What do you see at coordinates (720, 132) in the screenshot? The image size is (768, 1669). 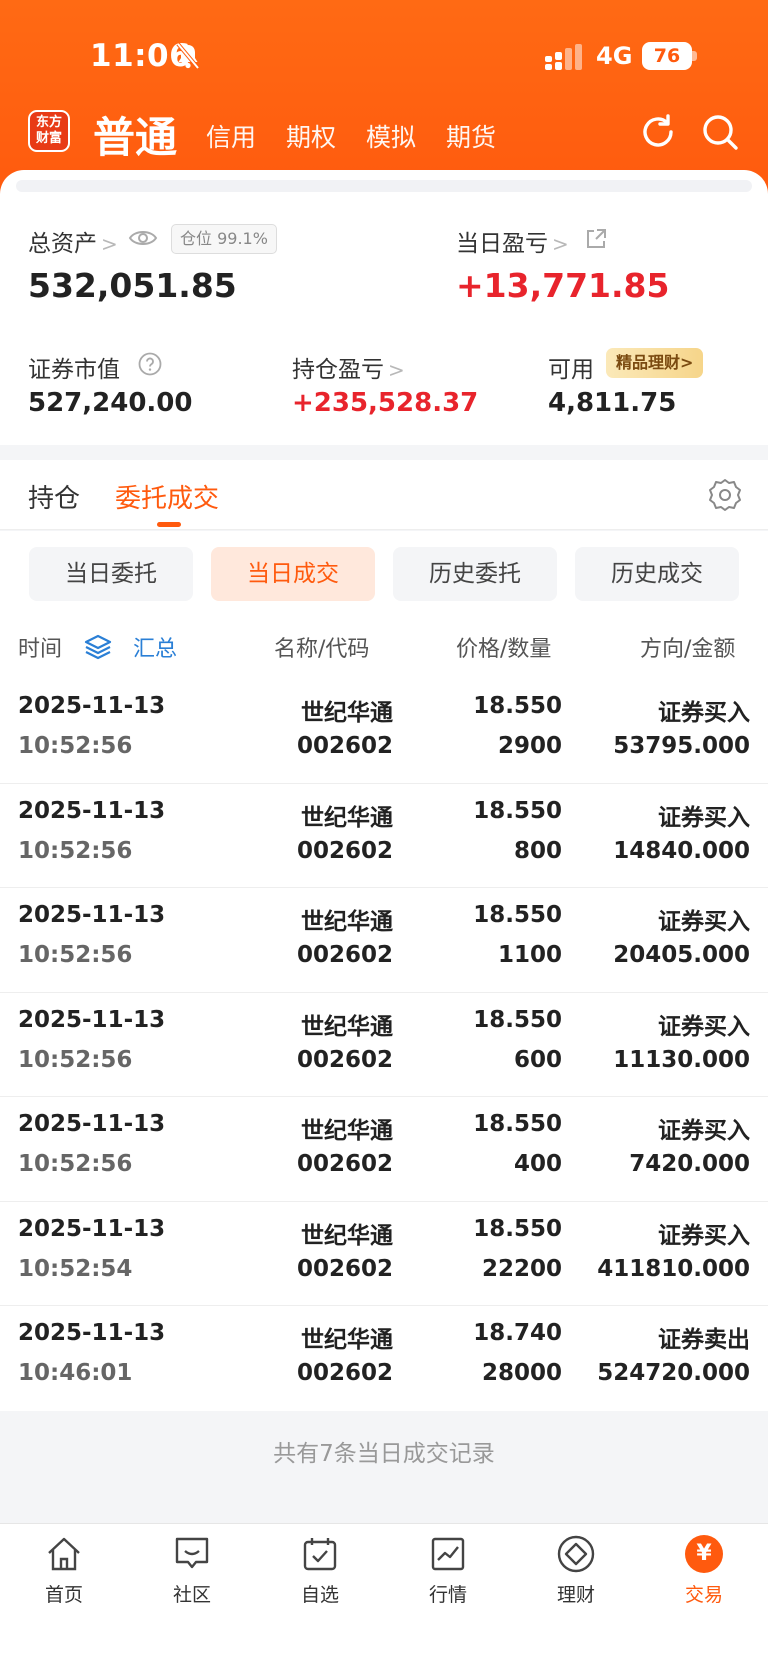 I see `search-icon` at bounding box center [720, 132].